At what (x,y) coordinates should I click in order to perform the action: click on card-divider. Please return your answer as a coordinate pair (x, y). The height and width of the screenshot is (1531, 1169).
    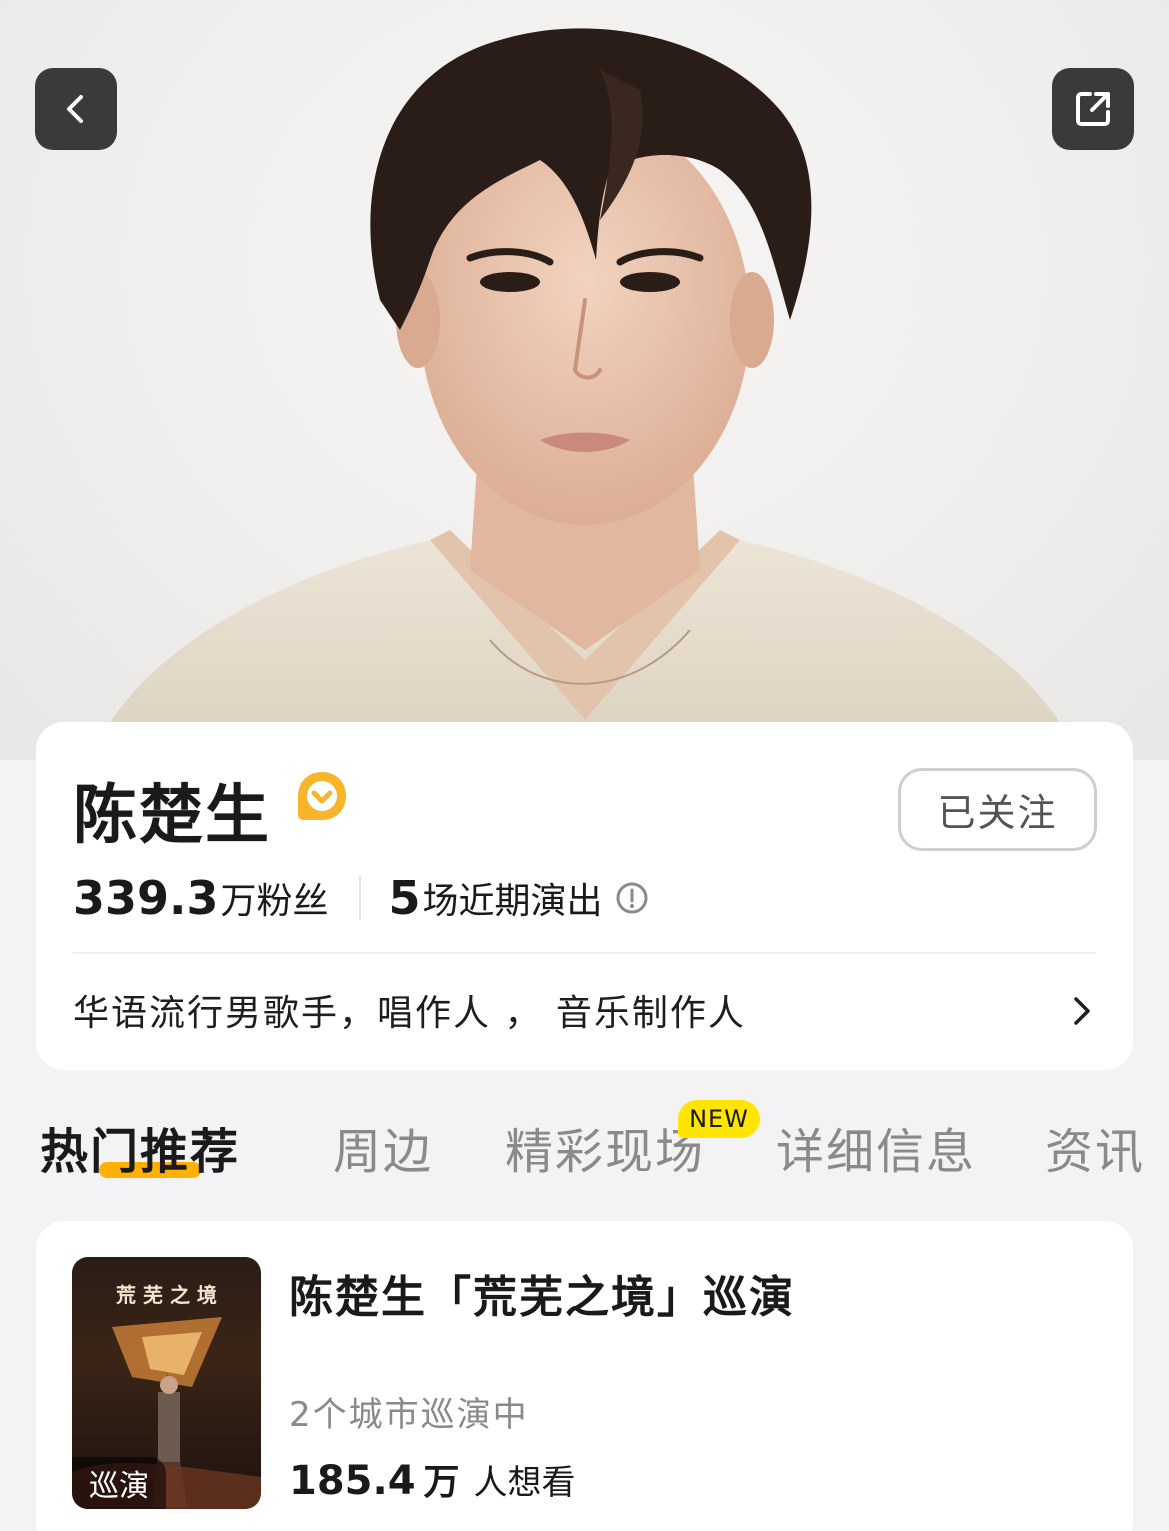
    Looking at the image, I should click on (584, 953).